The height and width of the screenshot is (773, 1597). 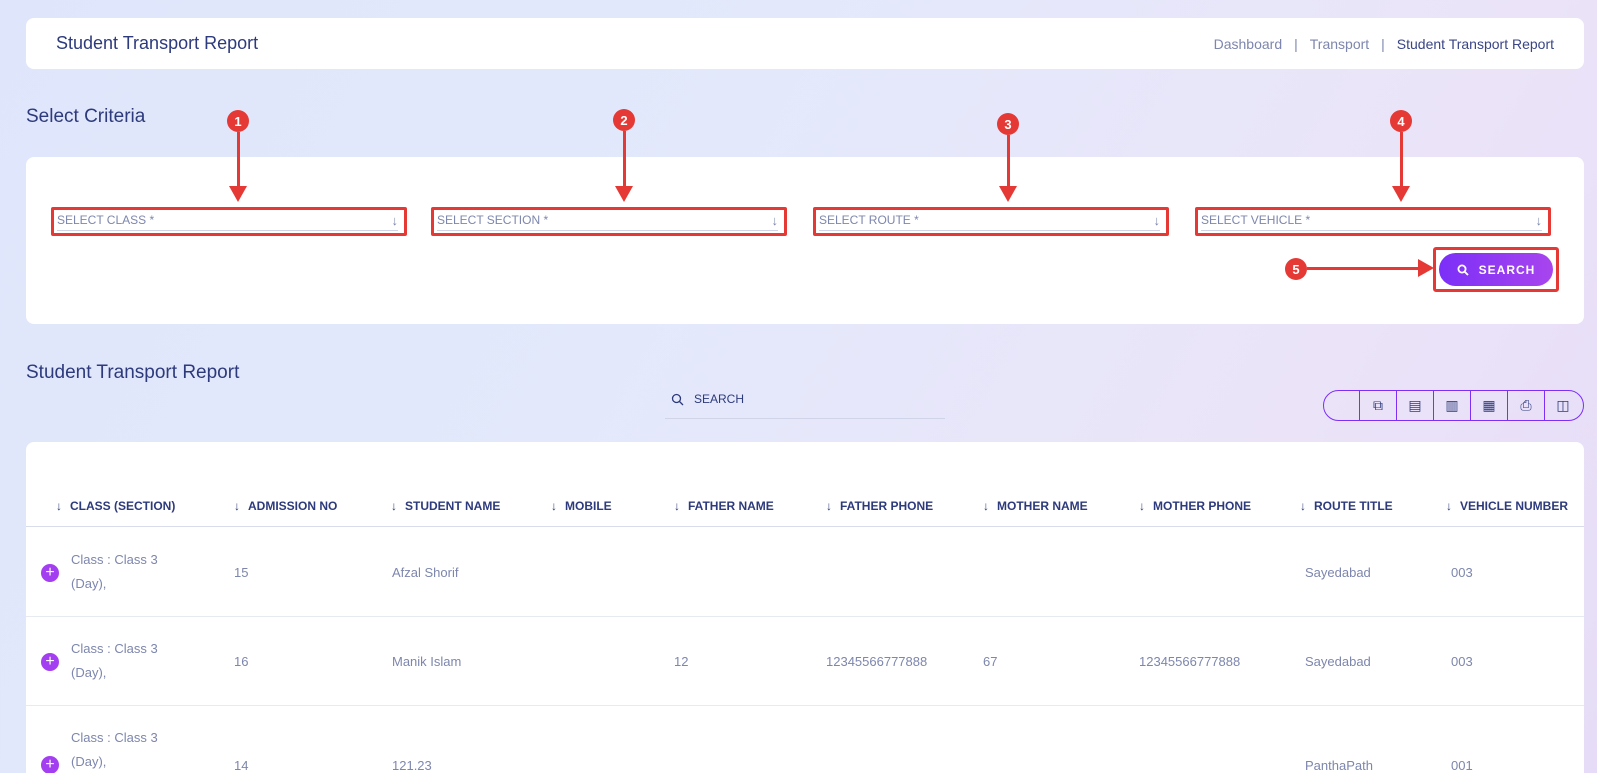 What do you see at coordinates (157, 43) in the screenshot?
I see `page-title: Student Transport Report` at bounding box center [157, 43].